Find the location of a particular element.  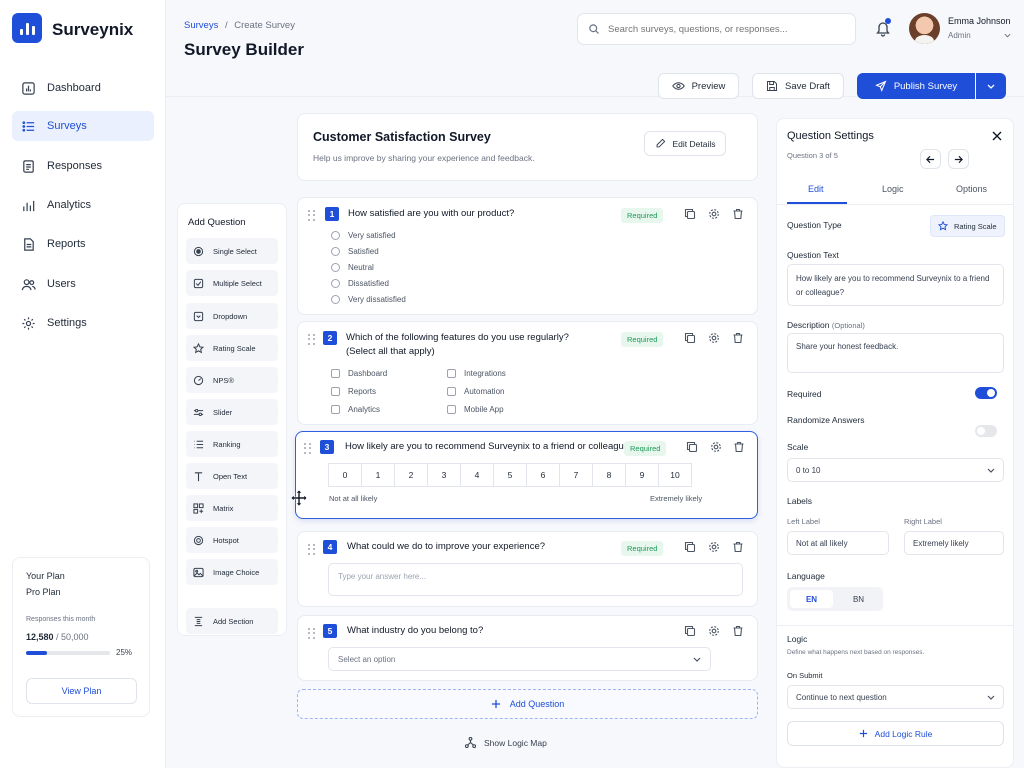

qtype-slider: Slider is located at coordinates (232, 412).